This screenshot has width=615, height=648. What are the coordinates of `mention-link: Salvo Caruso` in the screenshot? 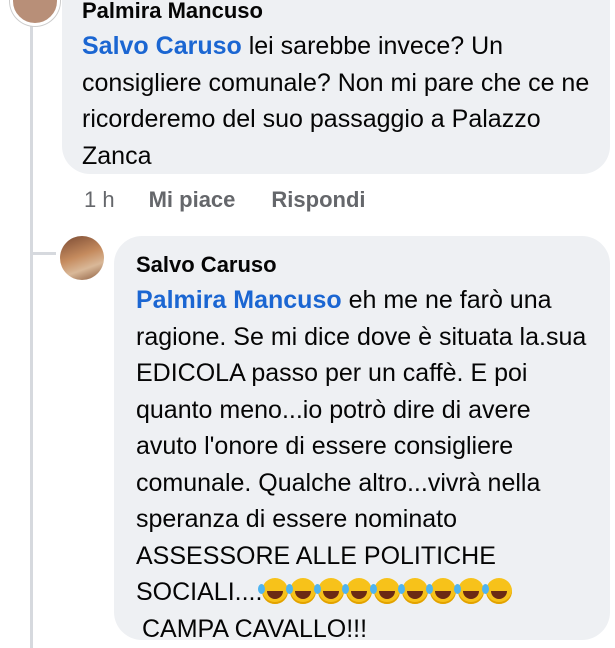 It's located at (162, 46).